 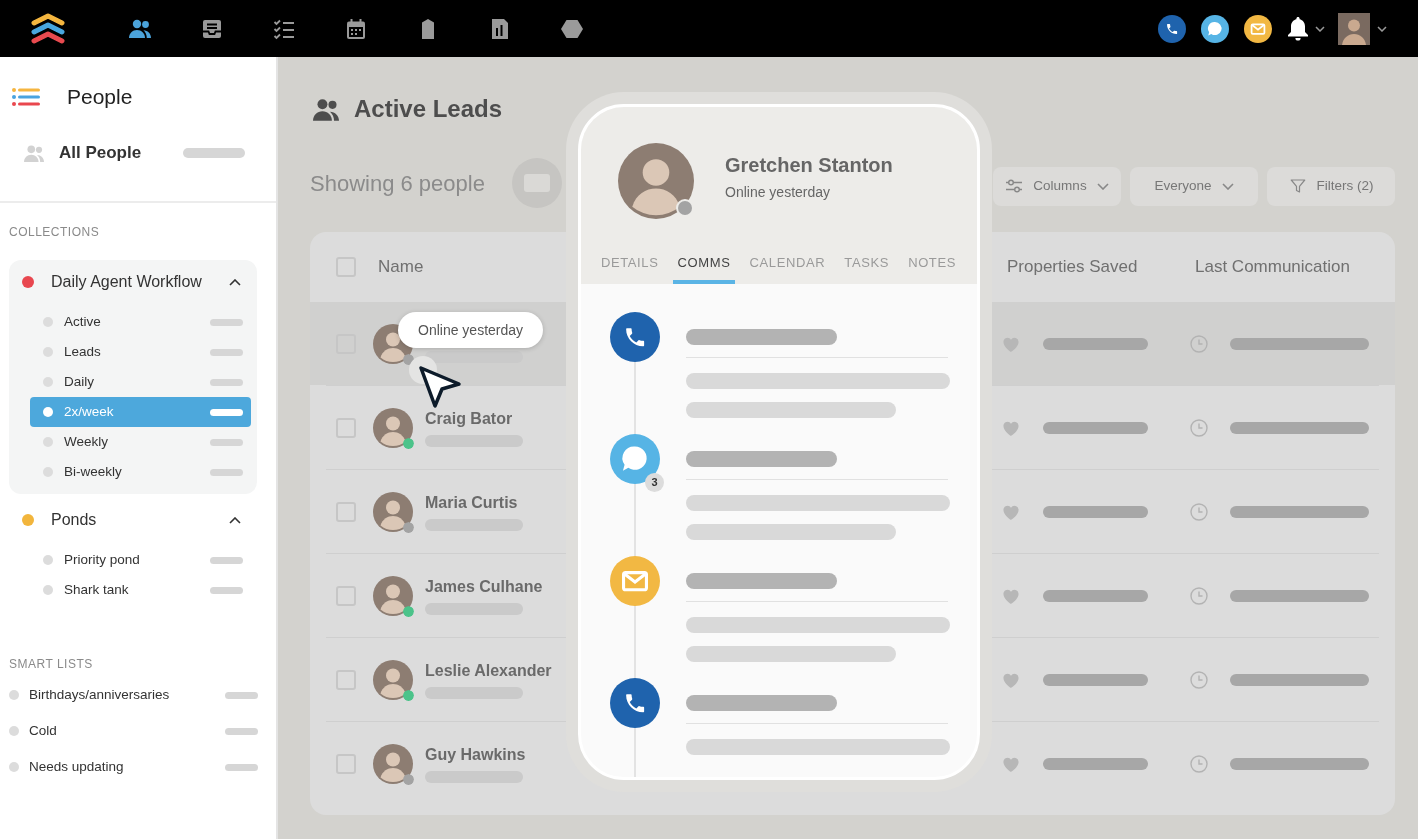 I want to click on sliders-icon, so click(x=1014, y=186).